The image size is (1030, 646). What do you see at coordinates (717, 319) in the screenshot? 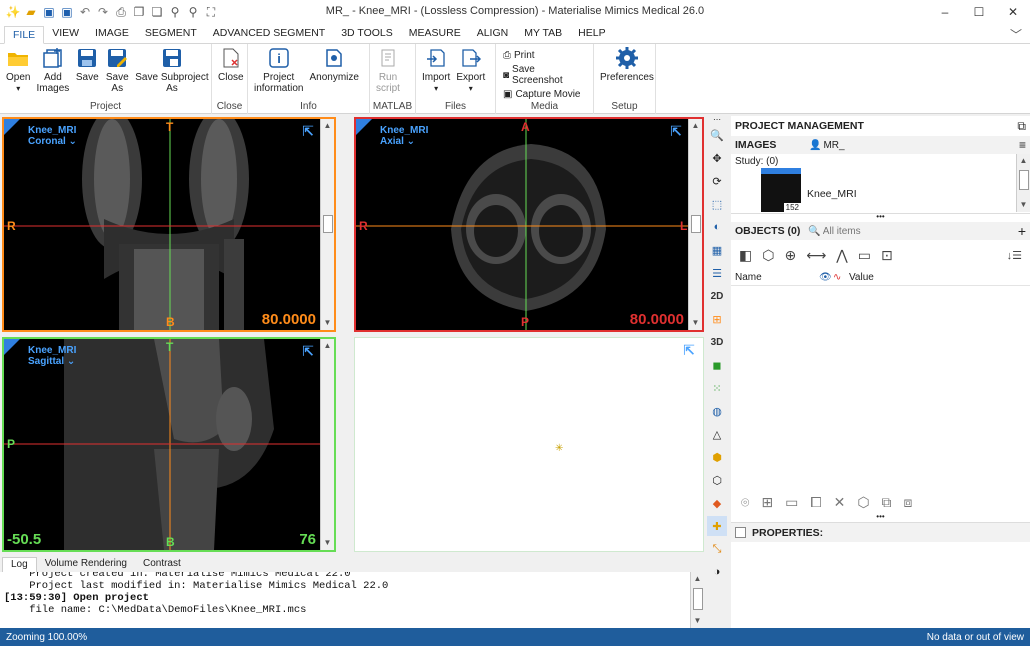
I see `crosshair-icon: ⊞` at bounding box center [717, 319].